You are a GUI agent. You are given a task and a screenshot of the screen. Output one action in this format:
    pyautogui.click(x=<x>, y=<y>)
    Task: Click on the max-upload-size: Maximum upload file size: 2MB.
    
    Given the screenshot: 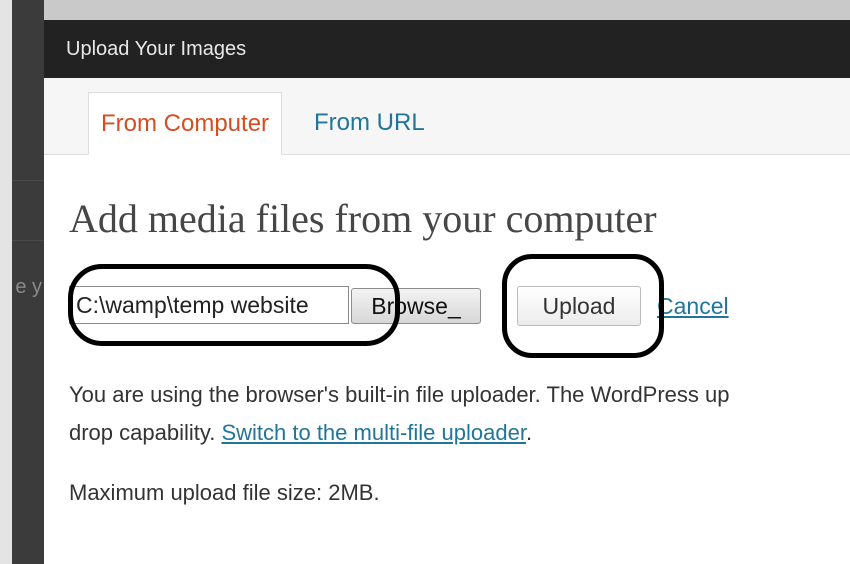 What is the action you would take?
    pyautogui.click(x=224, y=492)
    